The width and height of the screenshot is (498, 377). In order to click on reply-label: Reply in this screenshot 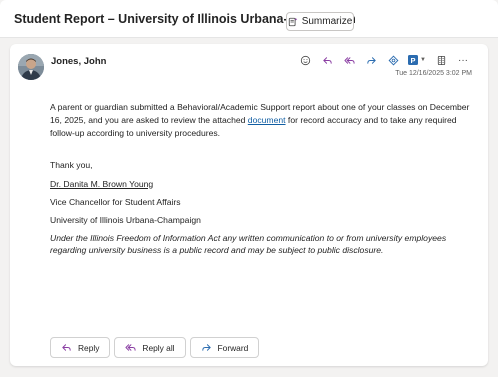, I will do `click(89, 347)`.